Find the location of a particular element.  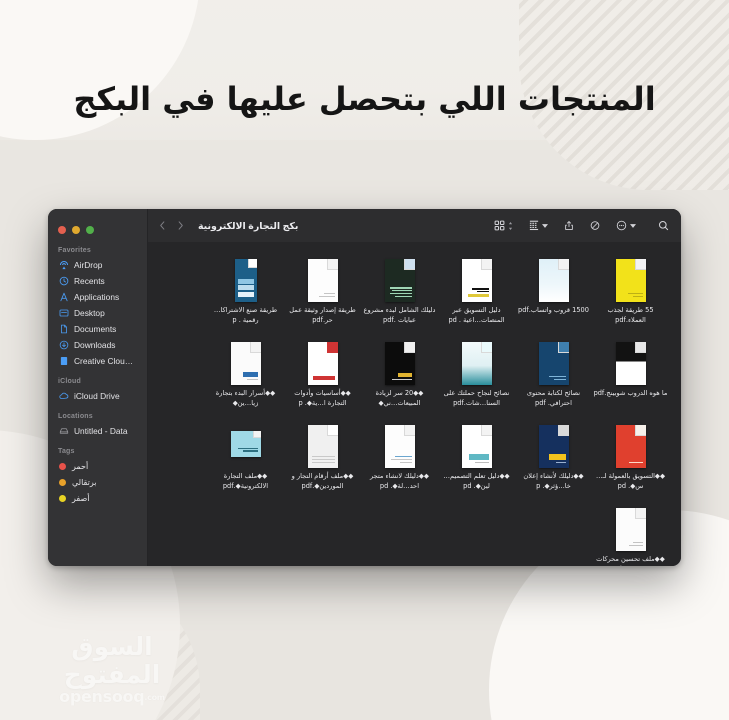

sidebar-item-recents: Recents is located at coordinates (97, 281).